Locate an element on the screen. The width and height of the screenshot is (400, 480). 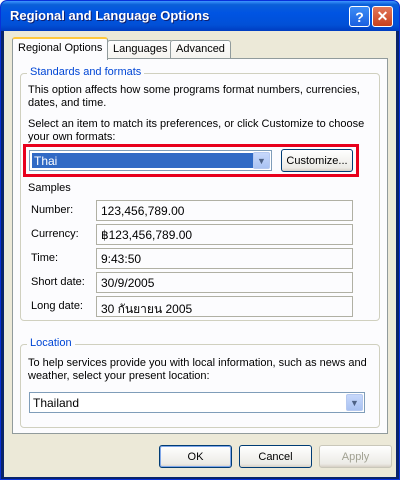
chevron-down-icon: ▼ is located at coordinates (354, 402).